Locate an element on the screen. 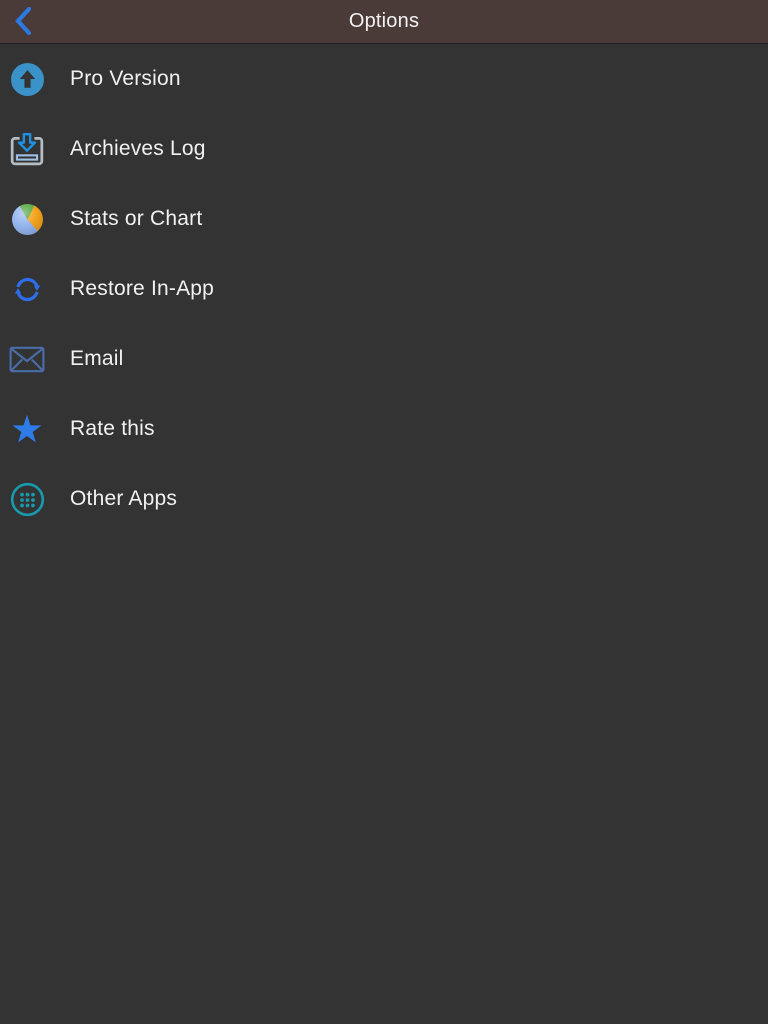 The image size is (768, 1024). list-item-label: Email is located at coordinates (97, 358).